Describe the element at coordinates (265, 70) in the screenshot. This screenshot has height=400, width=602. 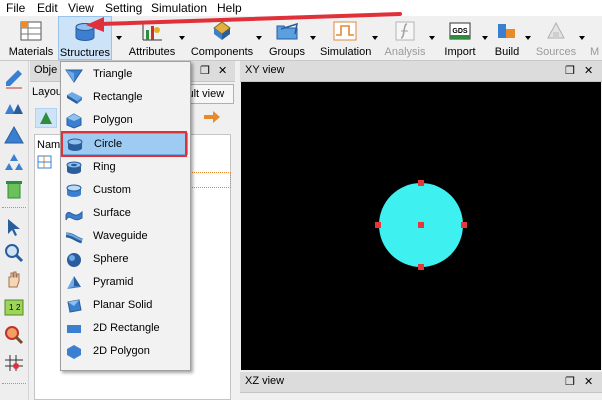
I see `xy-view-title: XY view` at that location.